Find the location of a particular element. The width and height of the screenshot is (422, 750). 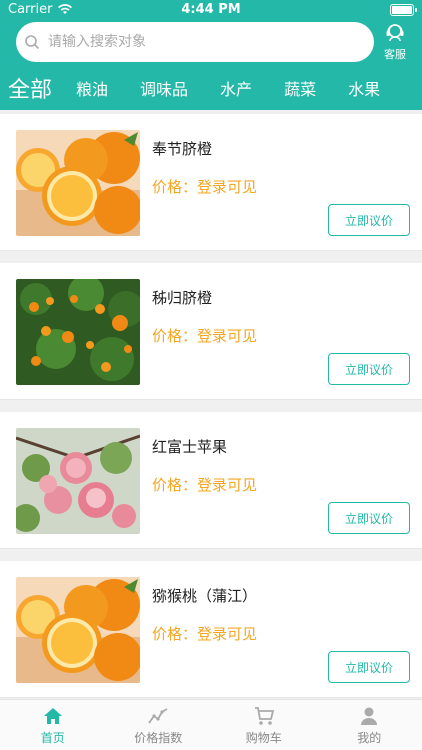

product-name: 奉节脐橙 is located at coordinates (182, 149).